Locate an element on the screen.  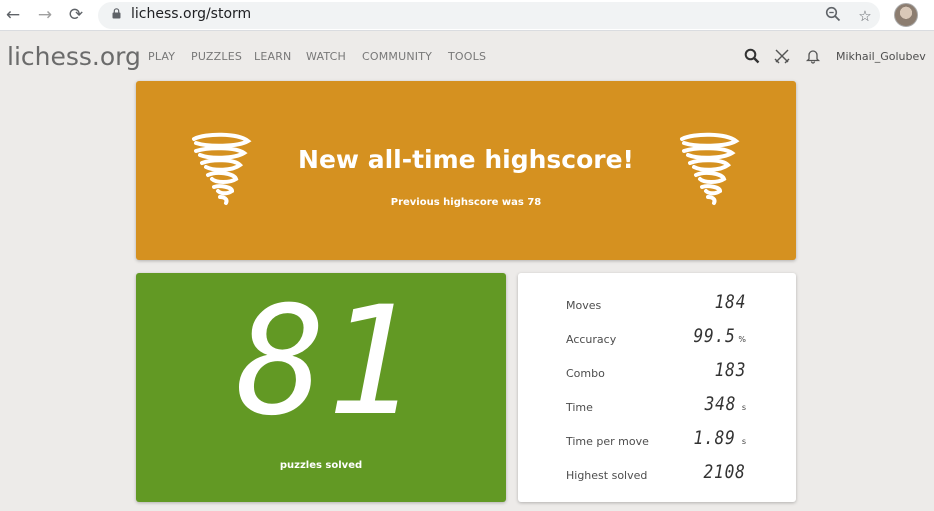
score-caption: puzzles solved is located at coordinates (321, 465).